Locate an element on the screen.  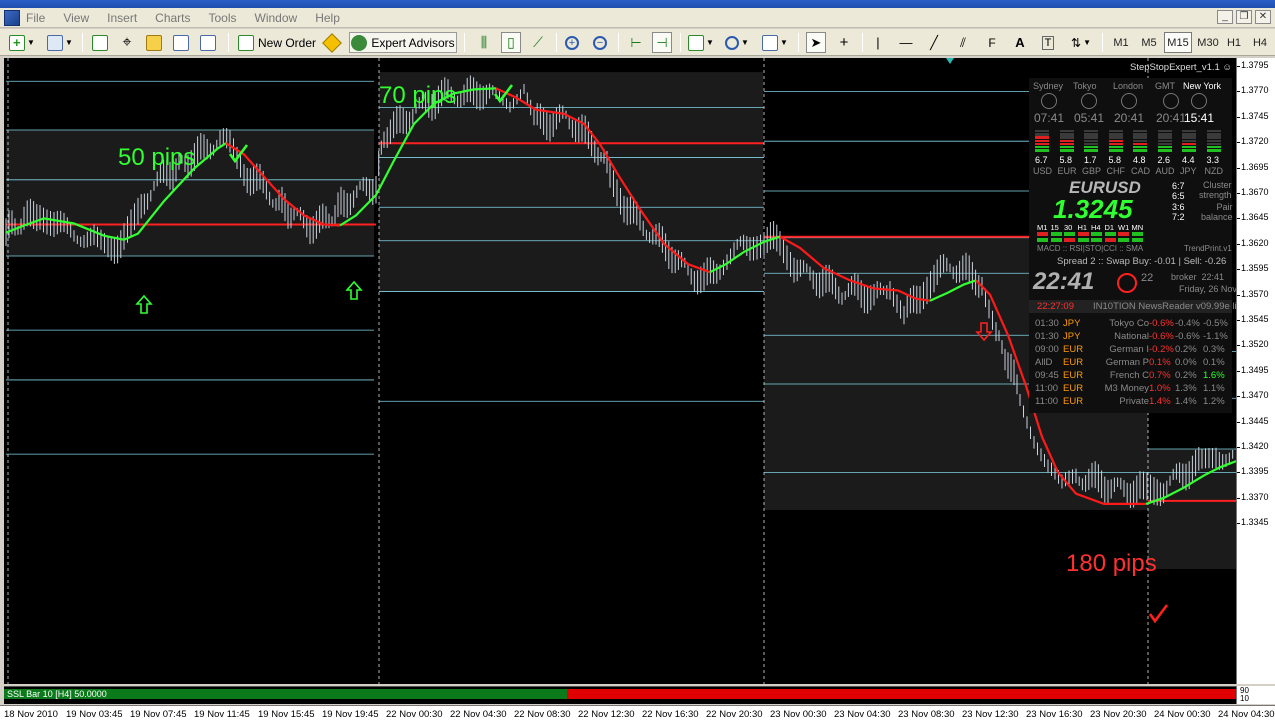
menu-tools: Tools is located at coordinates (228, 18).